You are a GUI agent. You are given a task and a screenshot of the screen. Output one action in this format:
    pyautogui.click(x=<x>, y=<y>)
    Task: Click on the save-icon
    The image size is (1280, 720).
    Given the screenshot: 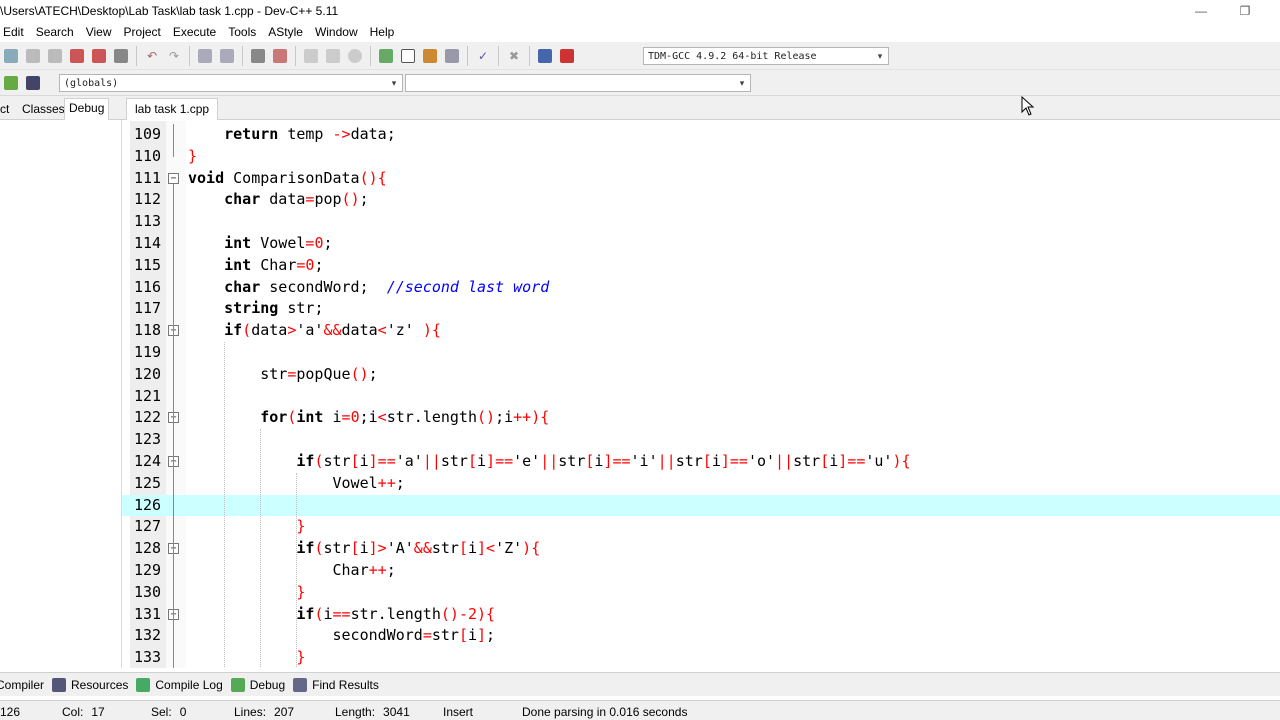 What is the action you would take?
    pyautogui.click(x=55, y=56)
    